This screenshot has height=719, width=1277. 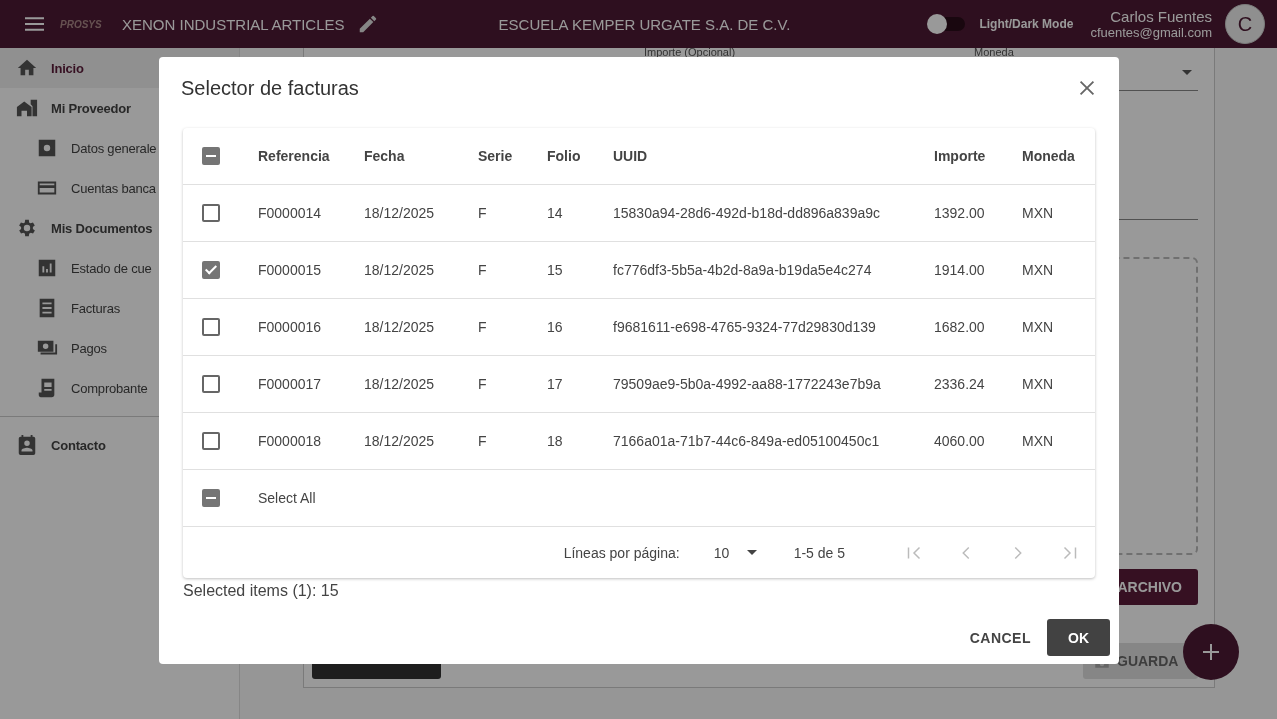 I want to click on sidebar-item: Estado de cue, so click(x=119, y=268).